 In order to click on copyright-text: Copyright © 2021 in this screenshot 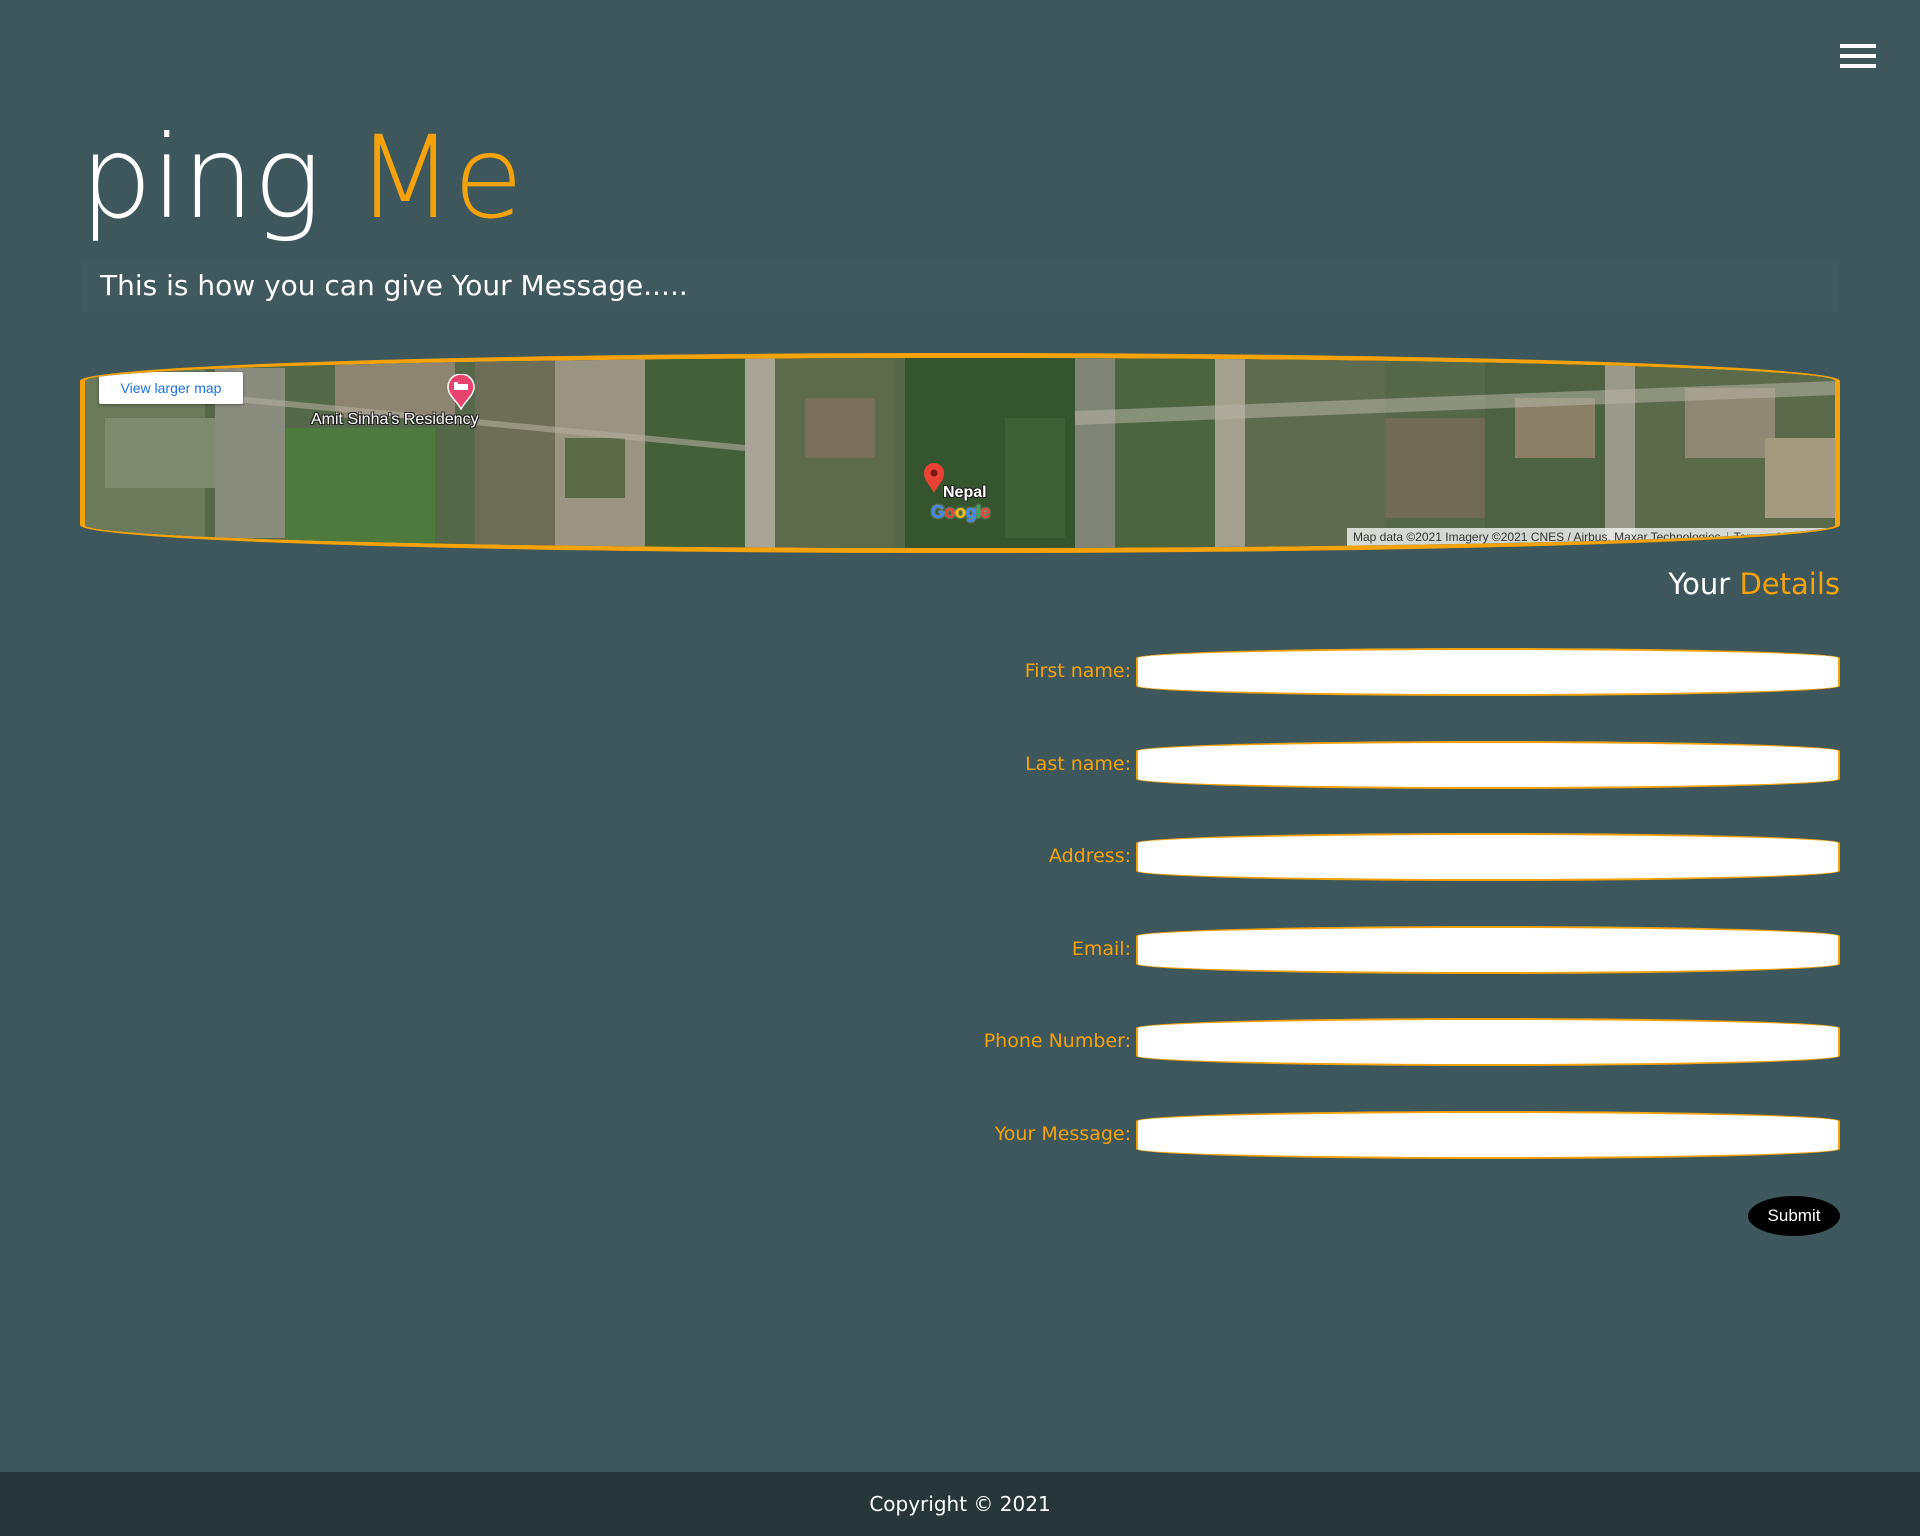, I will do `click(960, 1504)`.